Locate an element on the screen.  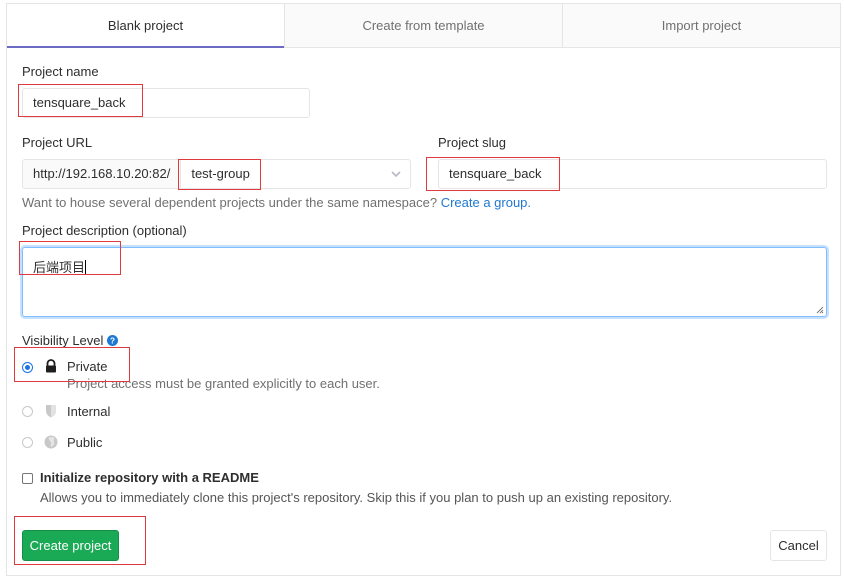
namespace-value: test-group is located at coordinates (220, 173).